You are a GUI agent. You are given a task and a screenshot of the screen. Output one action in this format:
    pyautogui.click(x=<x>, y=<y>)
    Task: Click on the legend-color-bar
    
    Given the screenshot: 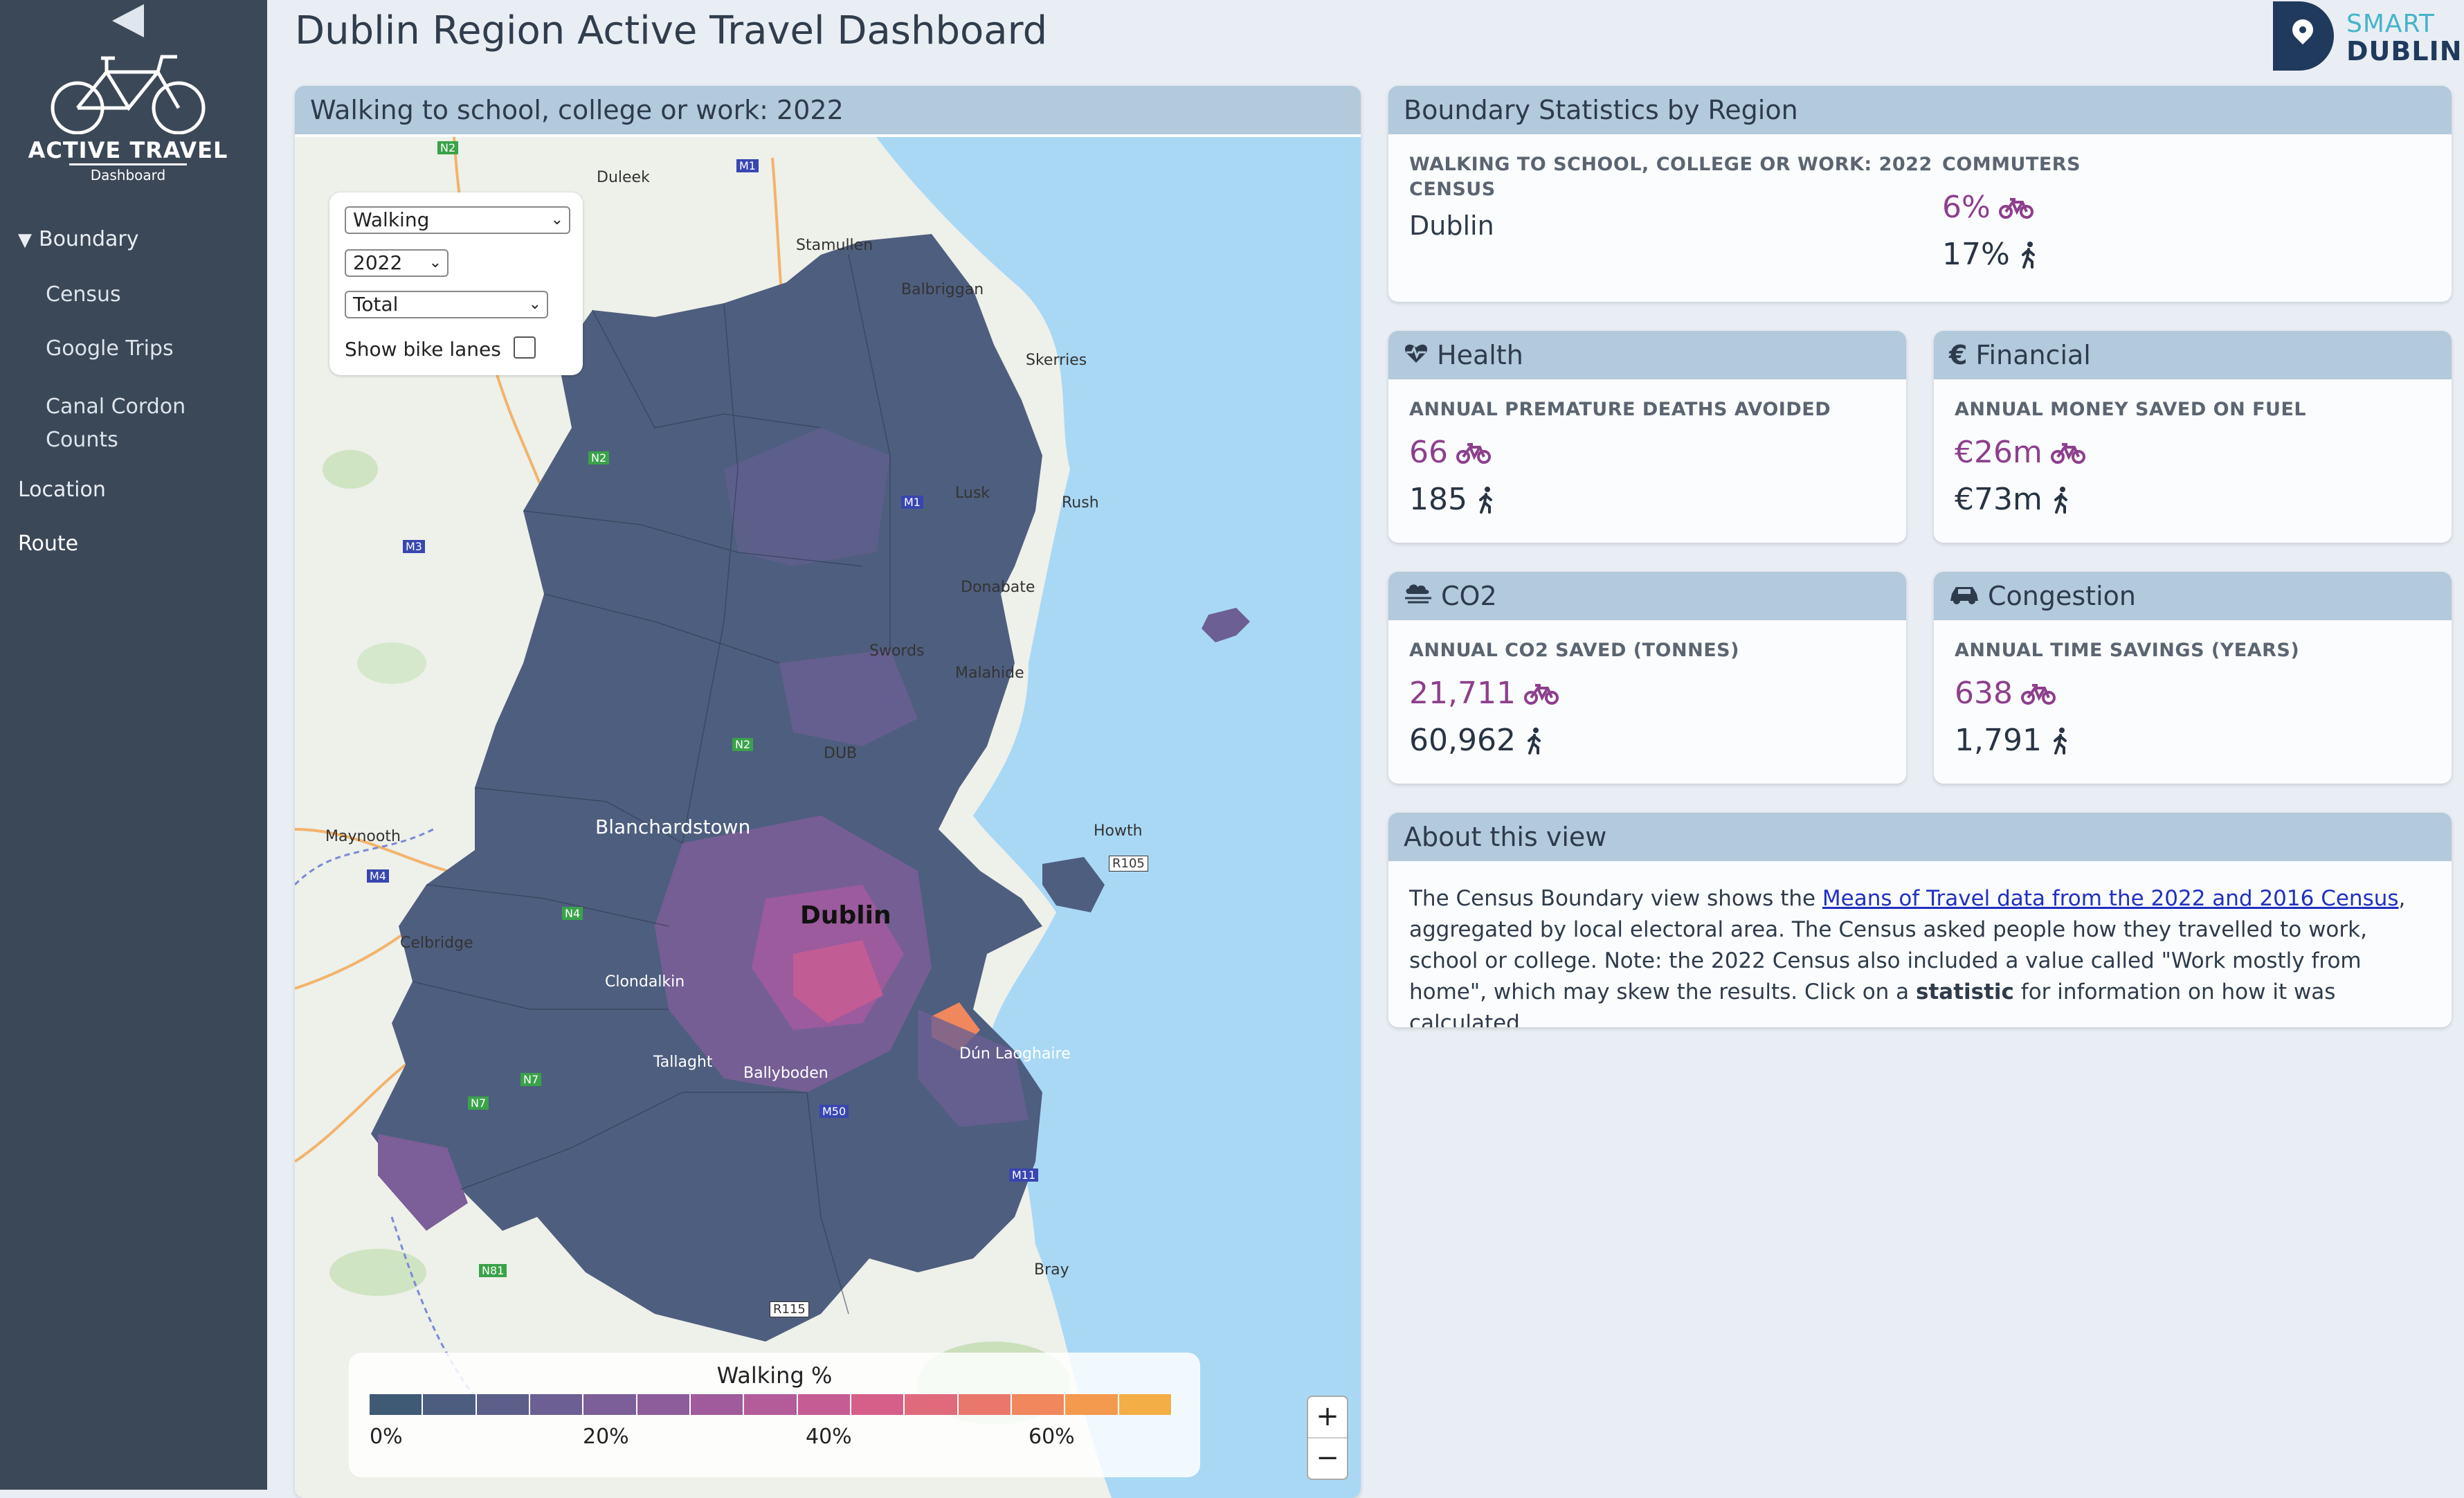 What is the action you would take?
    pyautogui.click(x=771, y=1404)
    